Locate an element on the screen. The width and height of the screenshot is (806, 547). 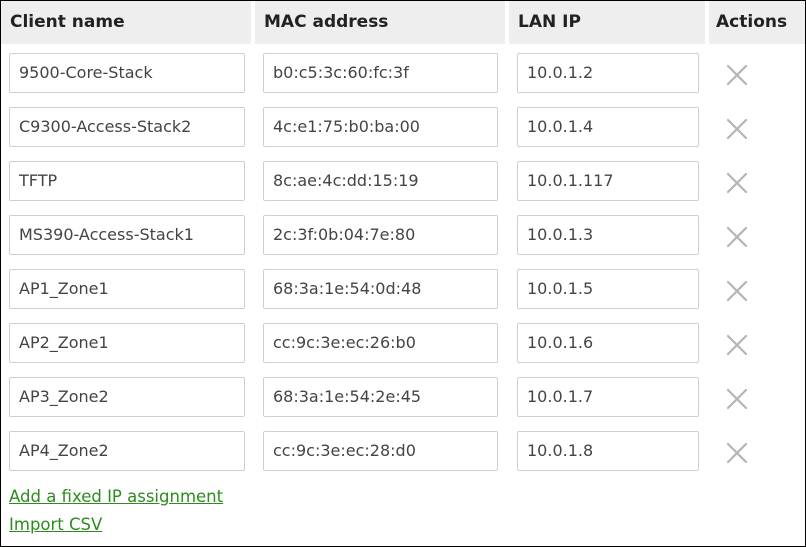
lan-ip-input: 10.0.1.3 is located at coordinates (608, 235).